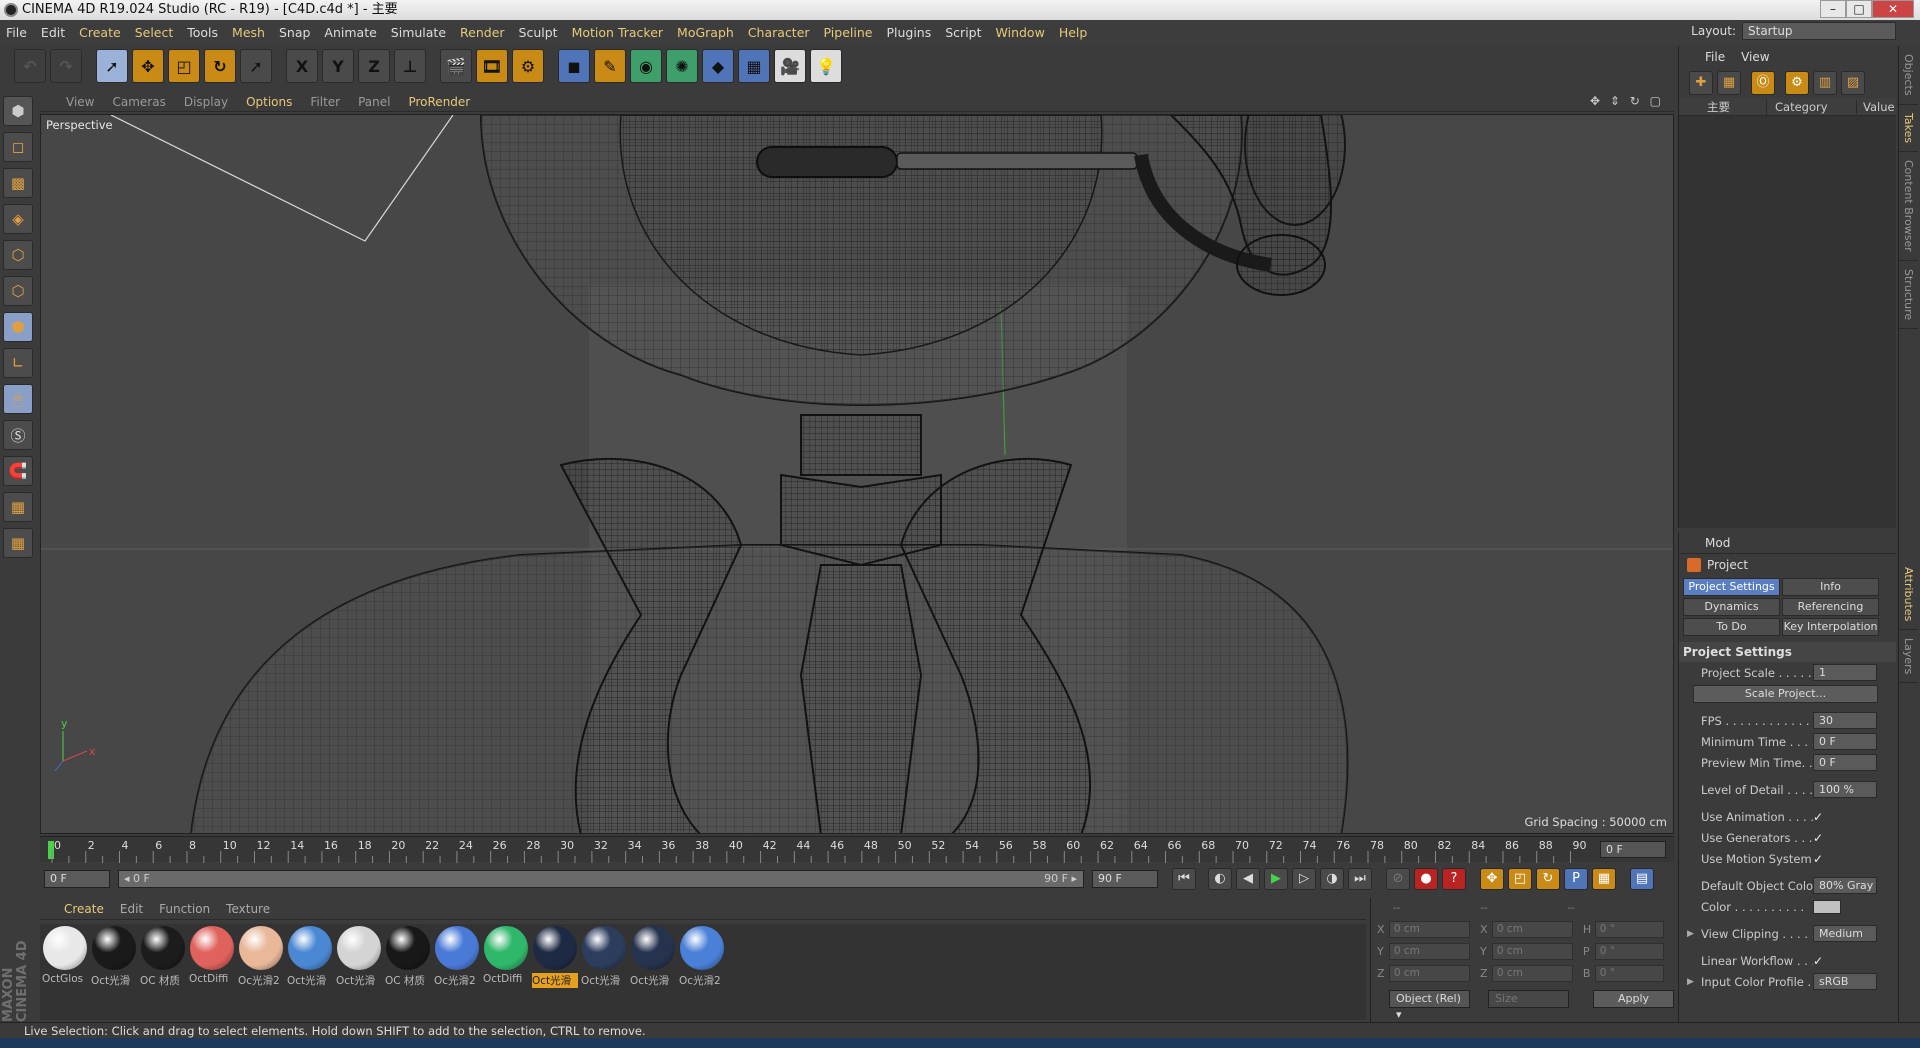 Image resolution: width=1920 pixels, height=1048 pixels. What do you see at coordinates (1520, 879) in the screenshot?
I see `key-scale-icon: ◰` at bounding box center [1520, 879].